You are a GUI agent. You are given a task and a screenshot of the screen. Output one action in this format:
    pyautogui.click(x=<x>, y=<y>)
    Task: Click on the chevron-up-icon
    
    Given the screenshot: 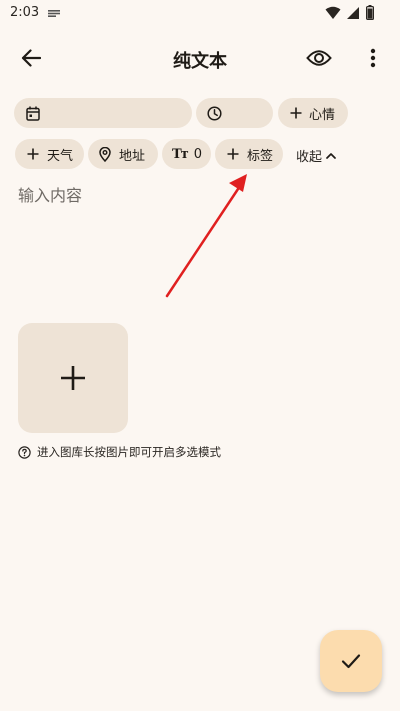 What is the action you would take?
    pyautogui.click(x=331, y=156)
    